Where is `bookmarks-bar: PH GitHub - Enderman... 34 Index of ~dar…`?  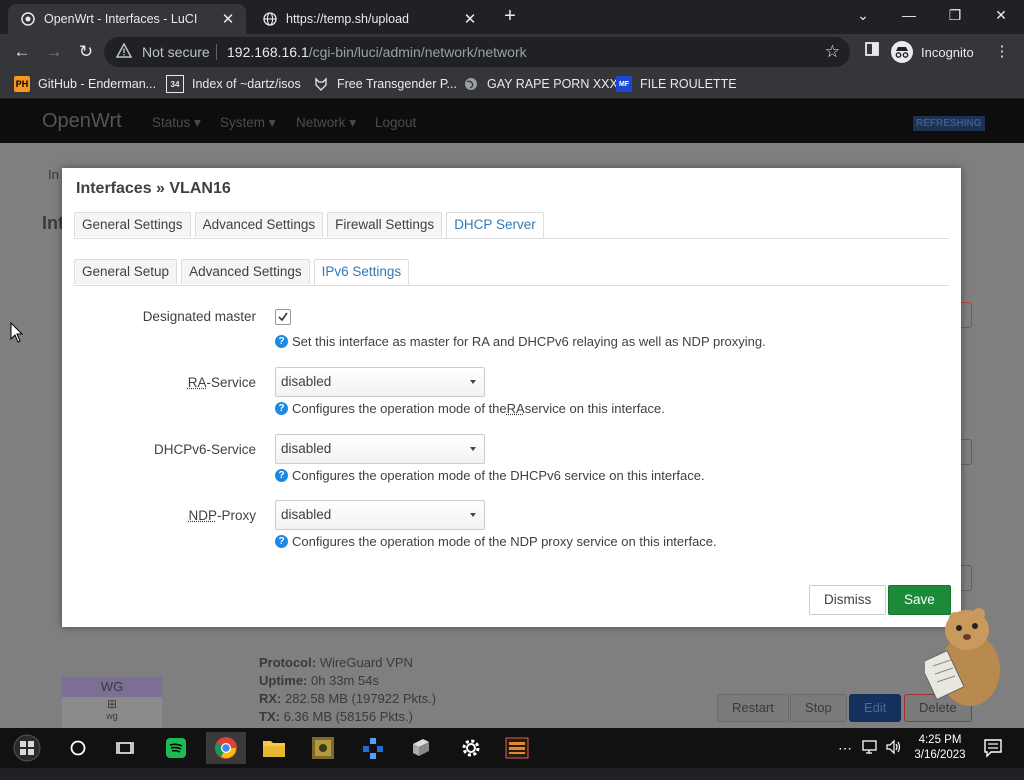 bookmarks-bar: PH GitHub - Enderman... 34 Index of ~dar… is located at coordinates (512, 84).